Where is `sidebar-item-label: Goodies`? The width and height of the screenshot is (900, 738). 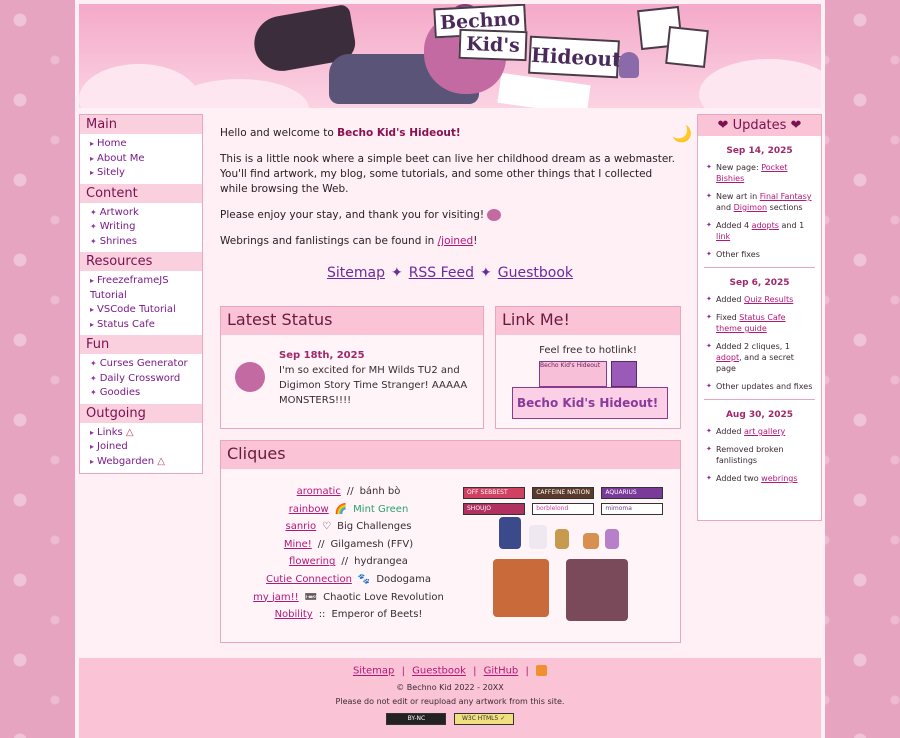
sidebar-item-label: Goodies is located at coordinates (120, 392).